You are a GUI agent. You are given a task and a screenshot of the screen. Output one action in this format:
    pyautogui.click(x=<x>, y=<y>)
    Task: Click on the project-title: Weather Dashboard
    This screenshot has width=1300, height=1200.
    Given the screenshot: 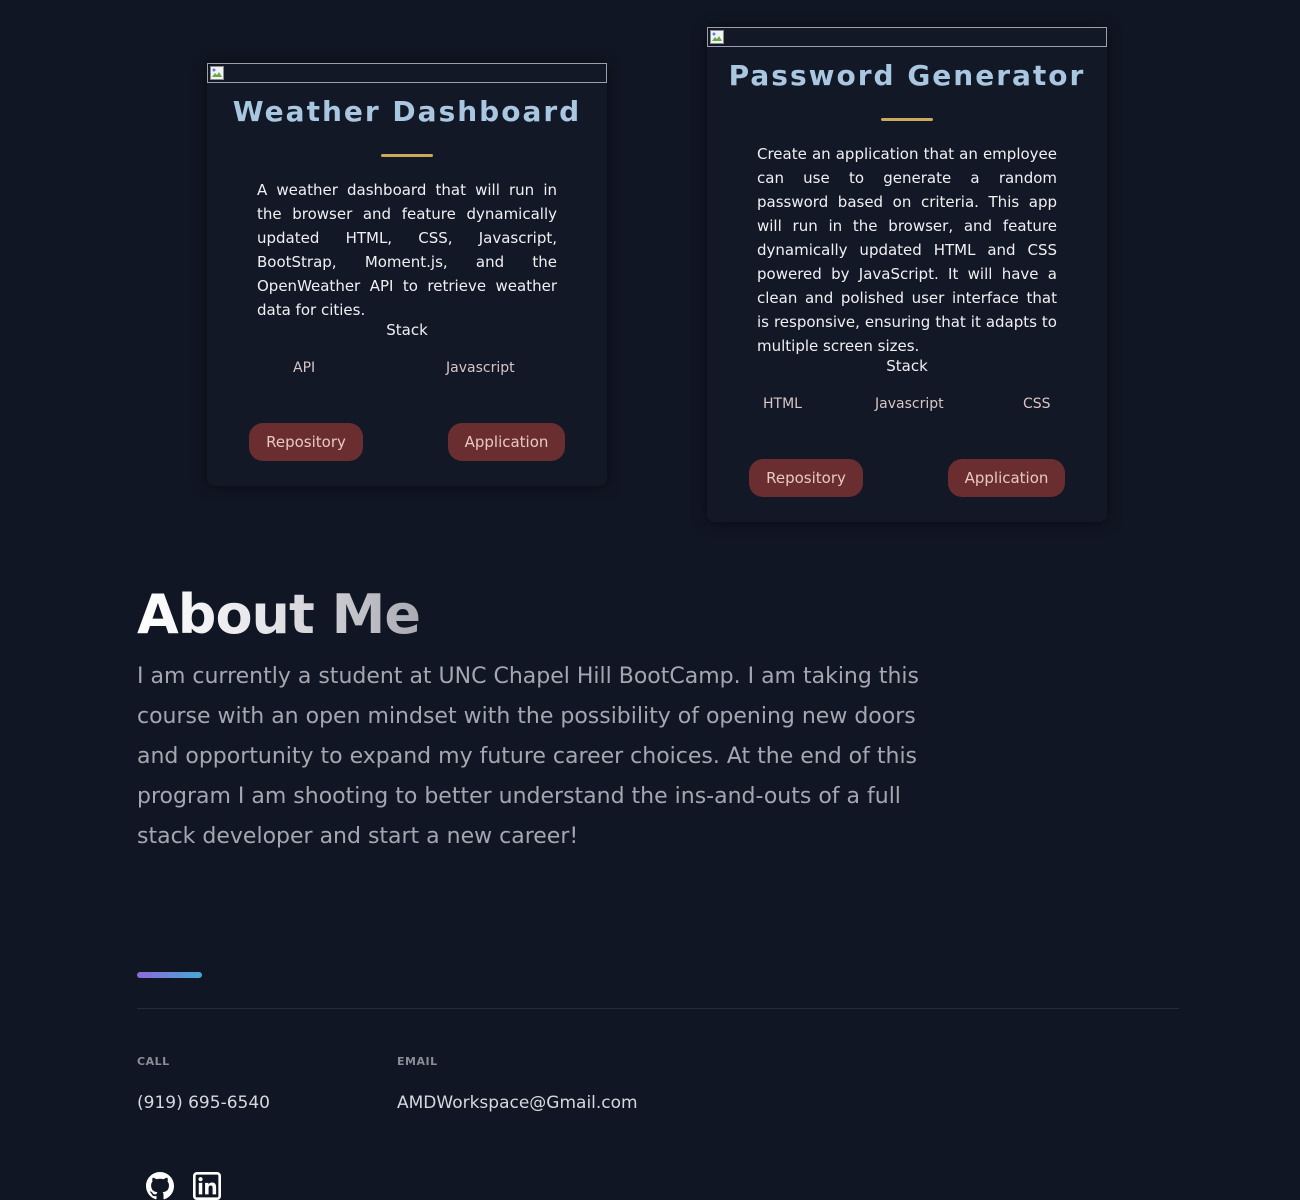 What is the action you would take?
    pyautogui.click(x=407, y=111)
    